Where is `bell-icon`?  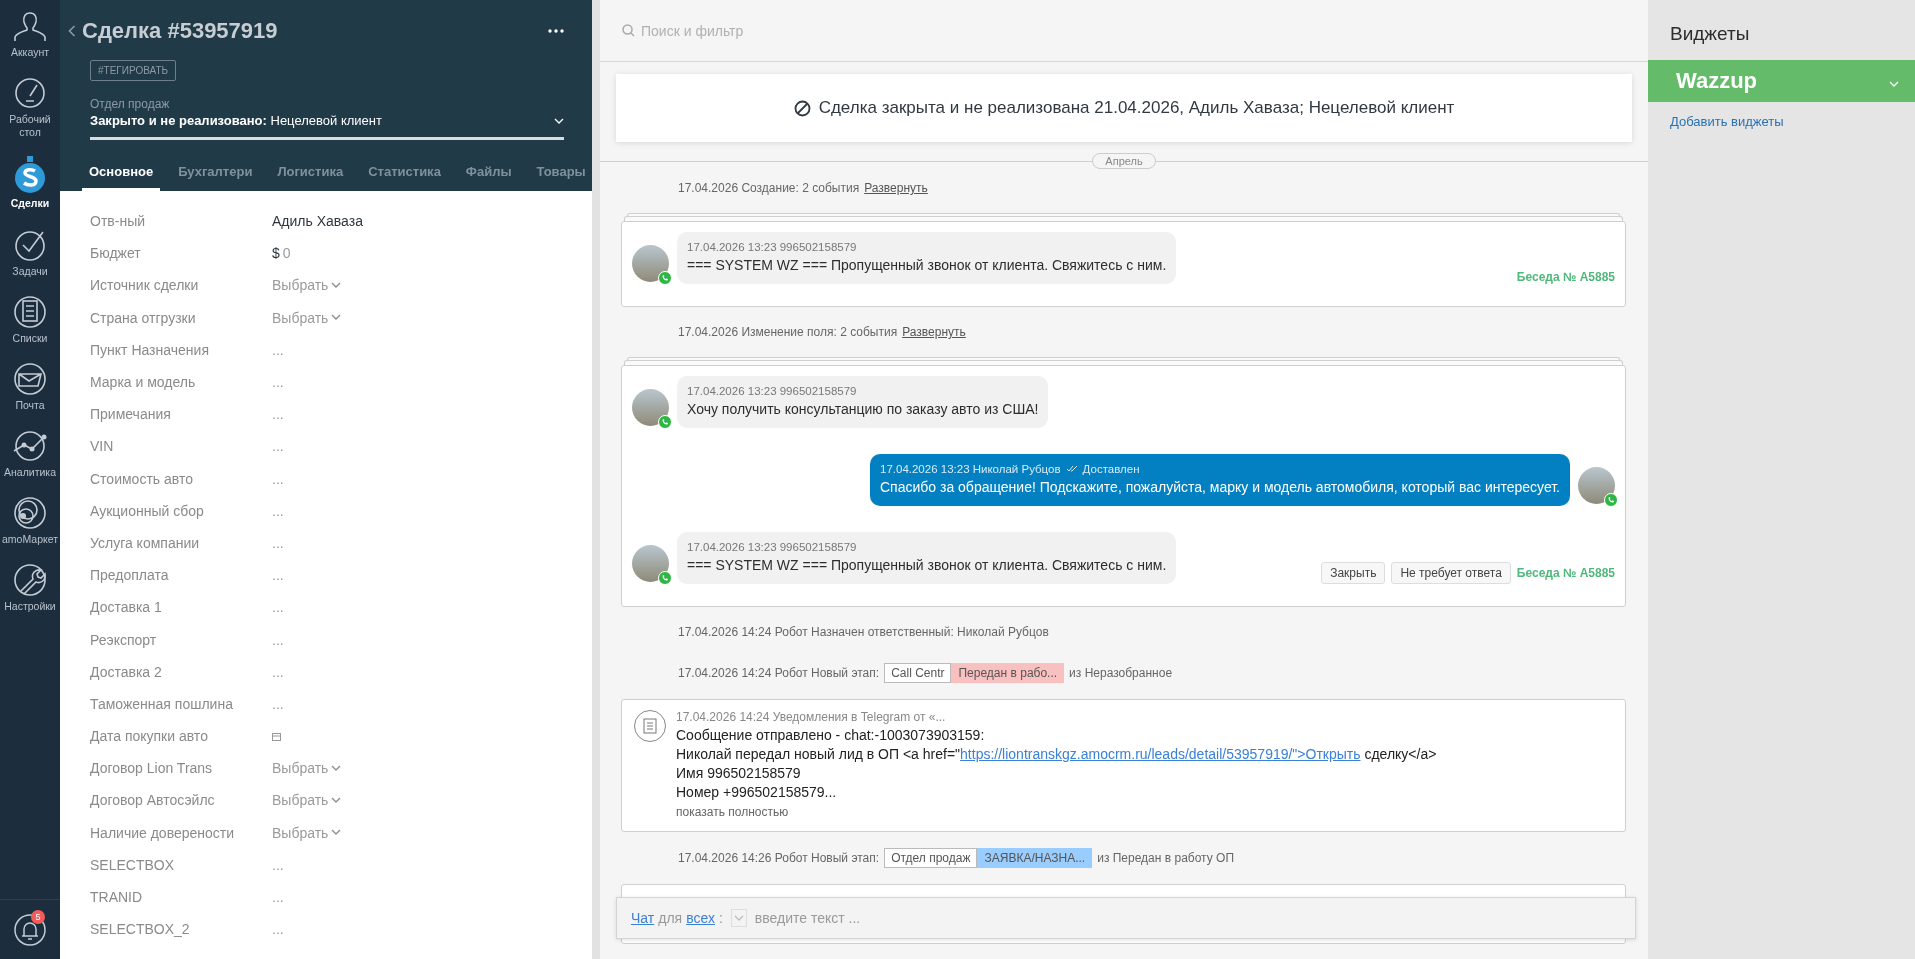 bell-icon is located at coordinates (30, 929).